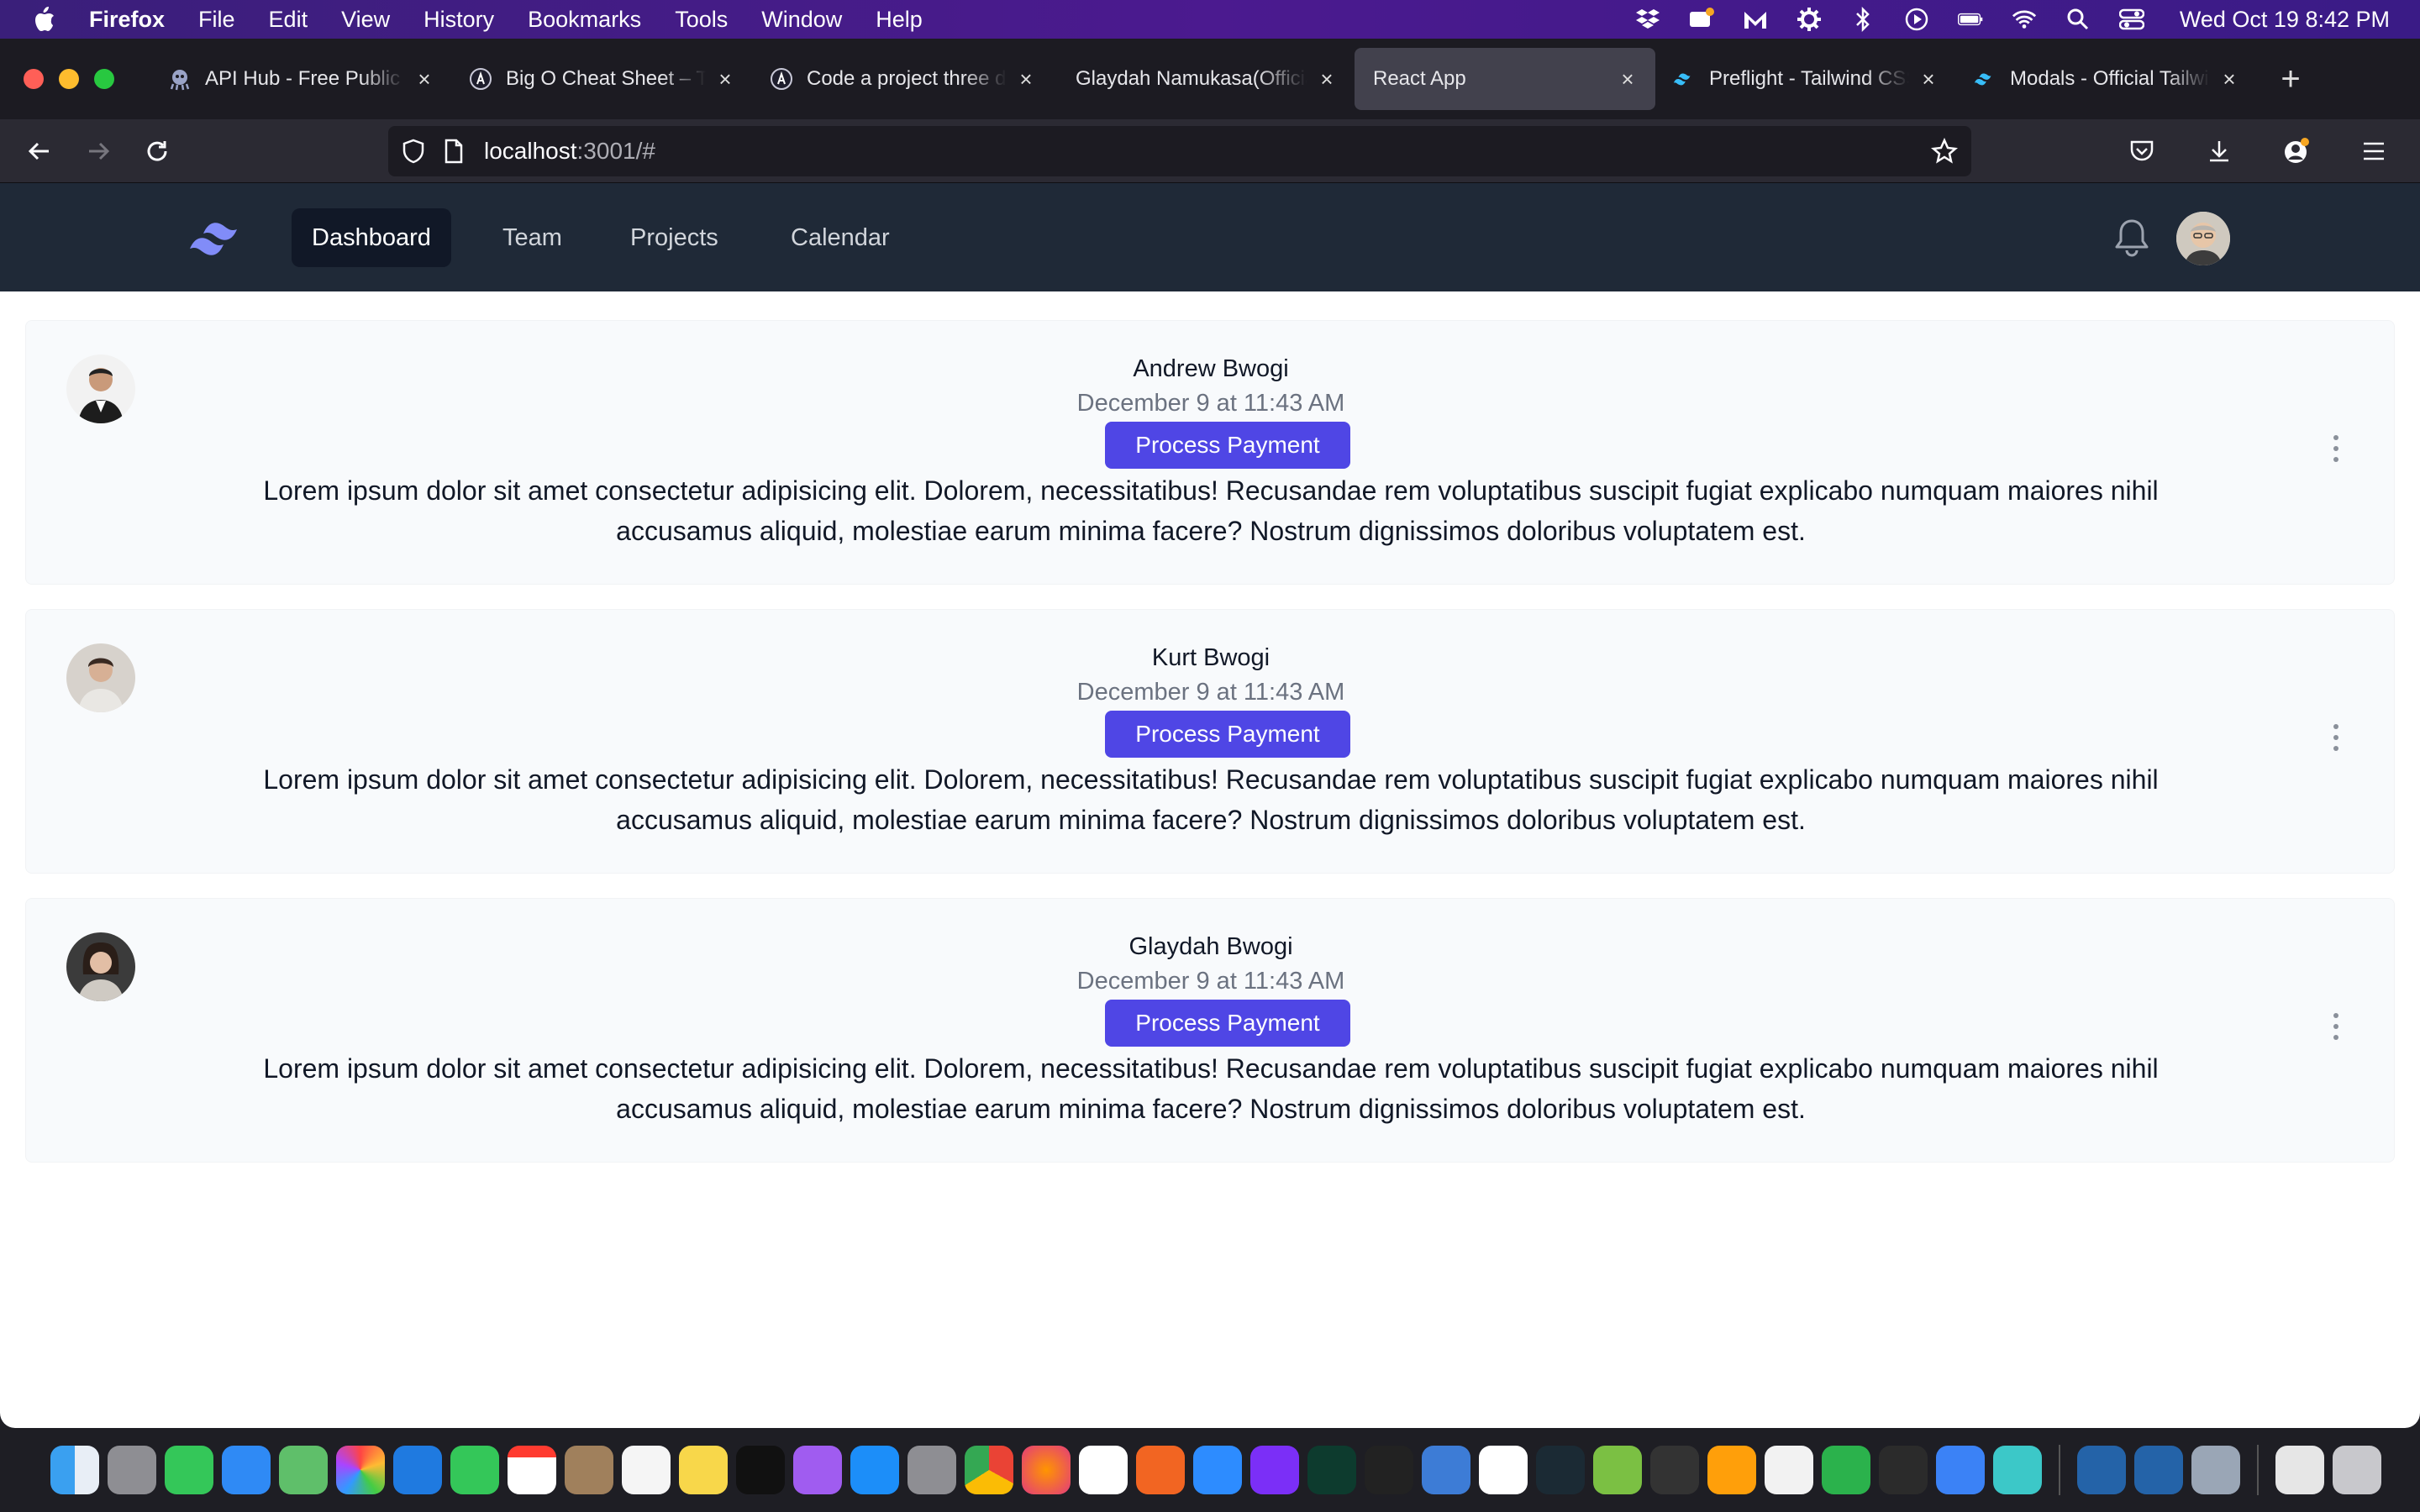  What do you see at coordinates (288, 20) in the screenshot?
I see `menu-edit: Edit` at bounding box center [288, 20].